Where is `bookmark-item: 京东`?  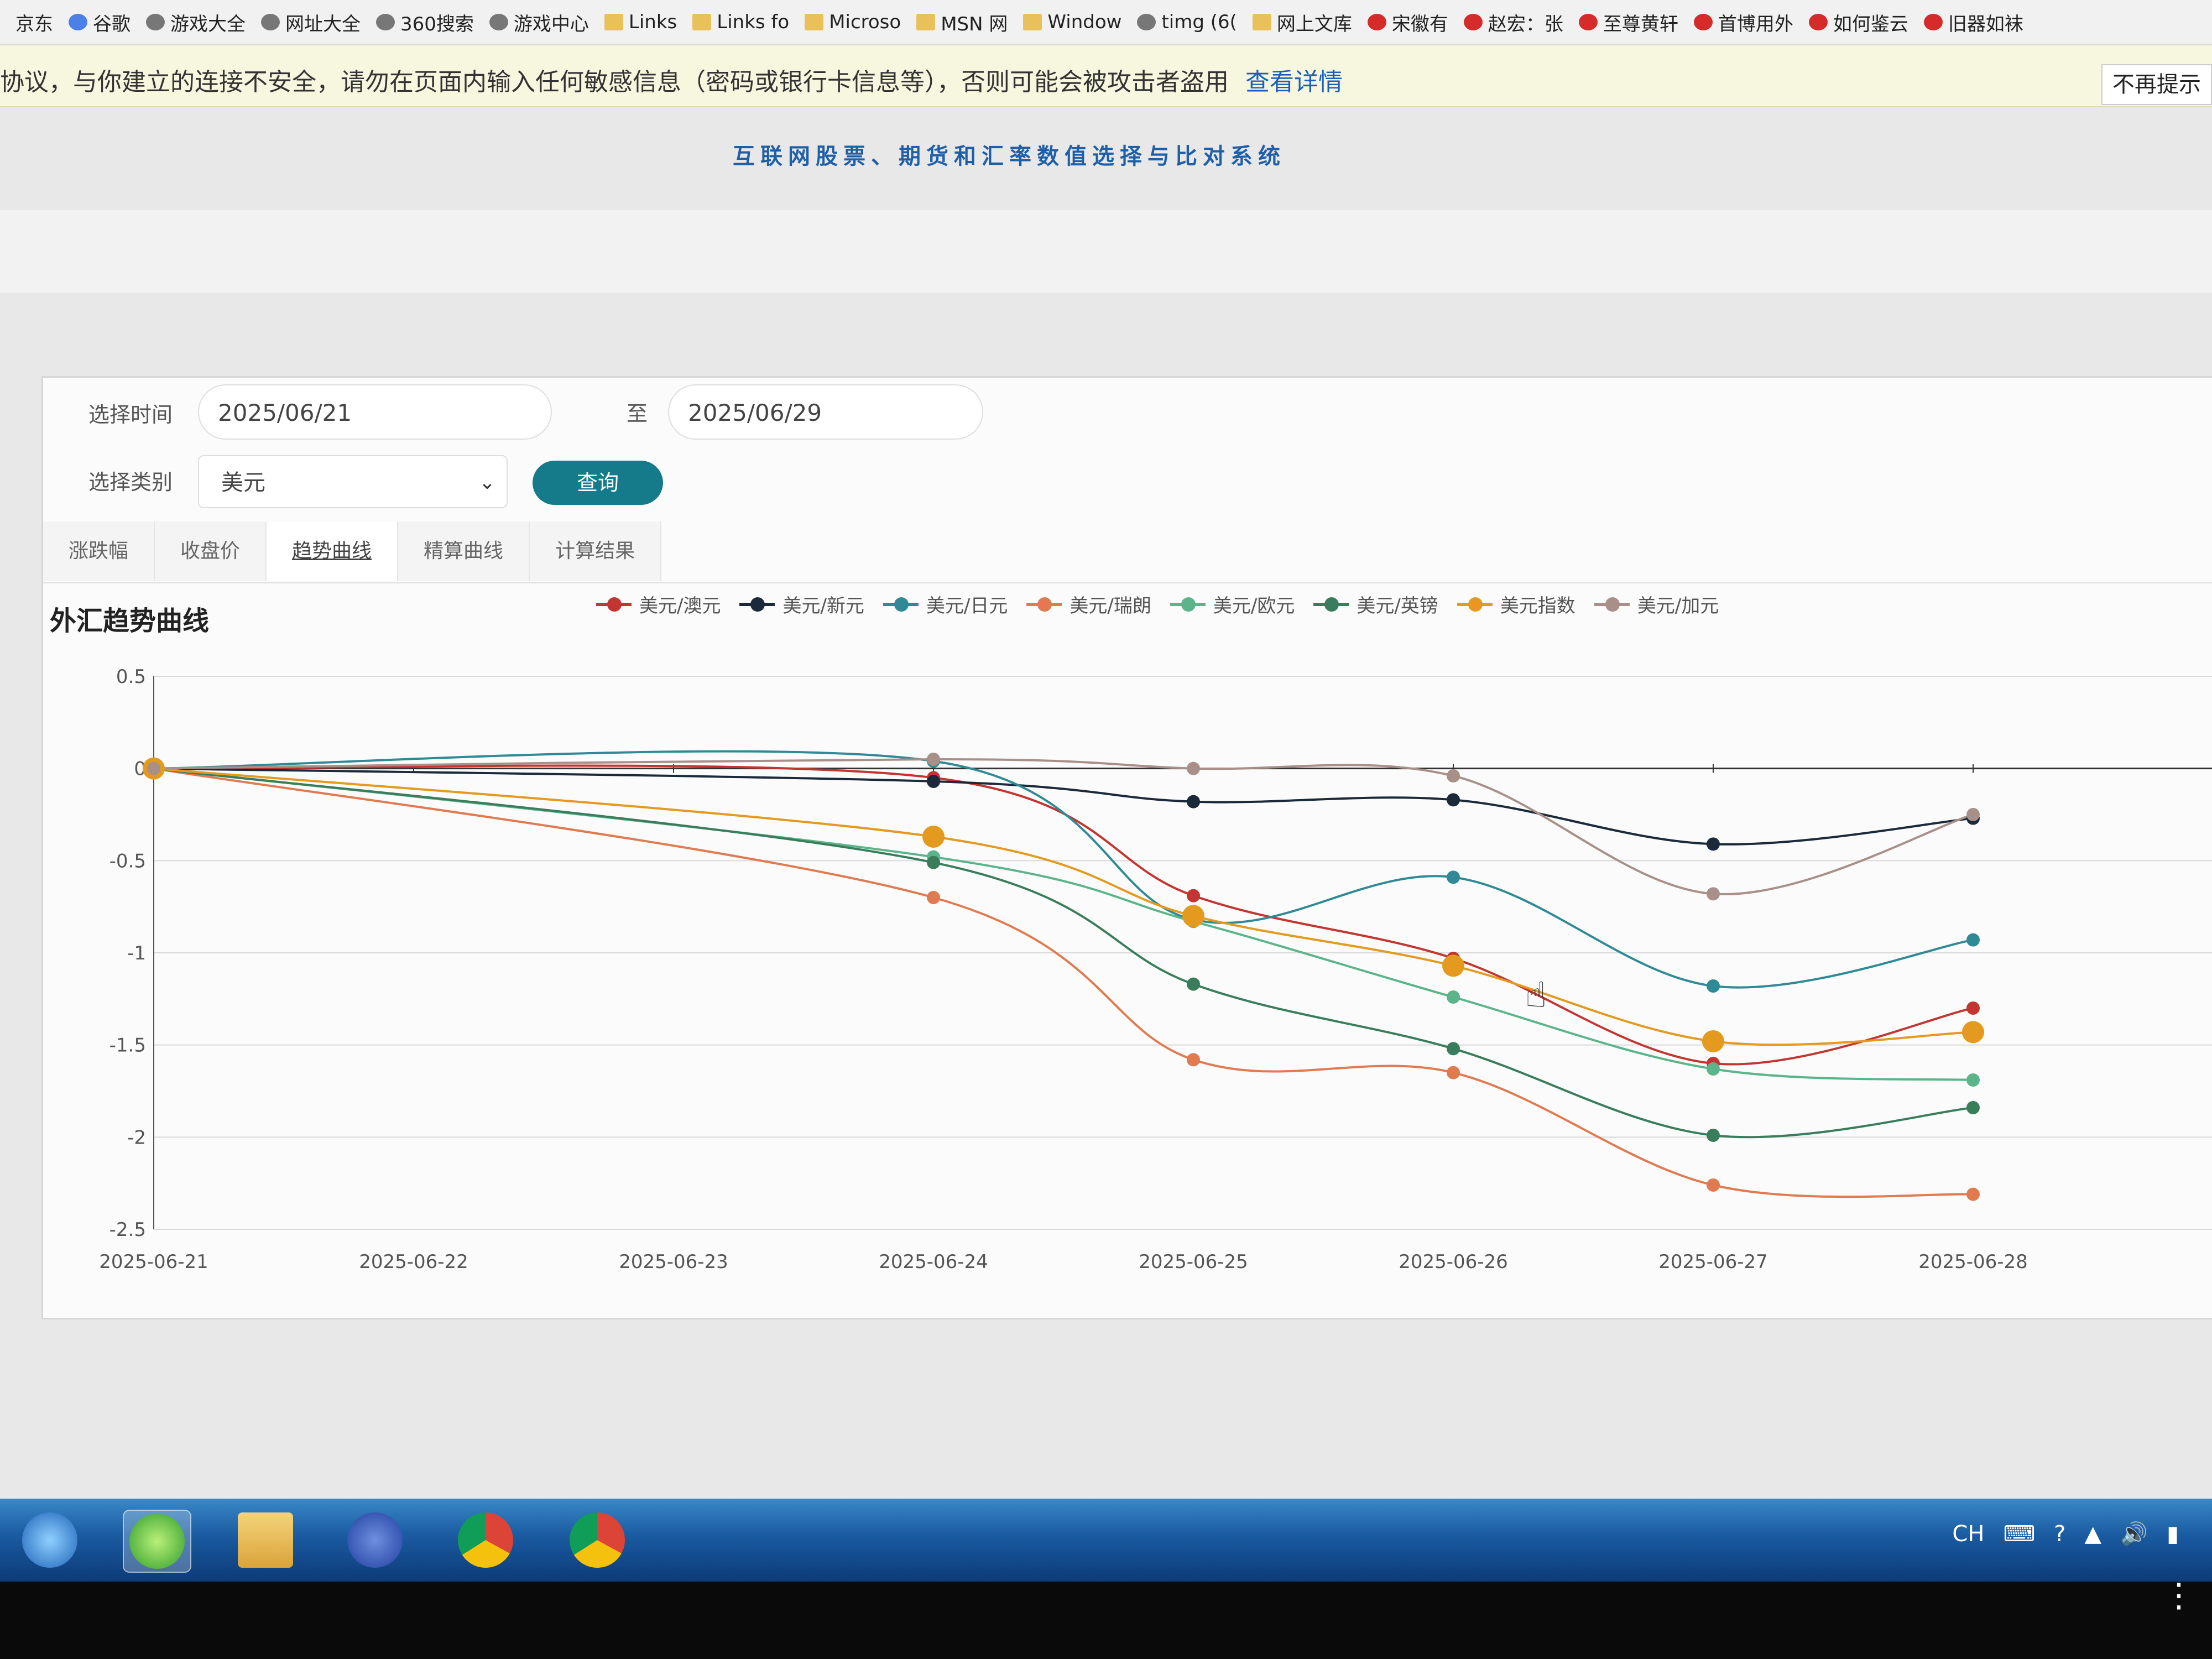 bookmark-item: 京东 is located at coordinates (34, 23).